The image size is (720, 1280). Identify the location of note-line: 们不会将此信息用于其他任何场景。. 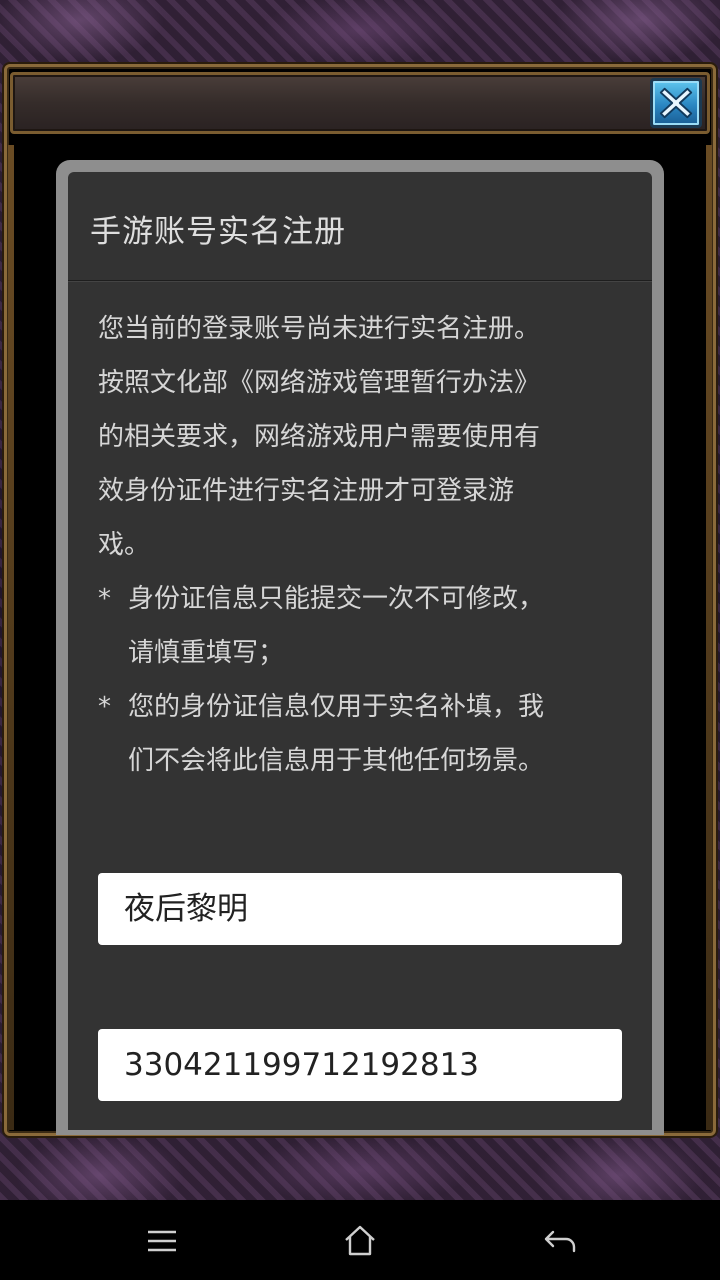
(336, 761).